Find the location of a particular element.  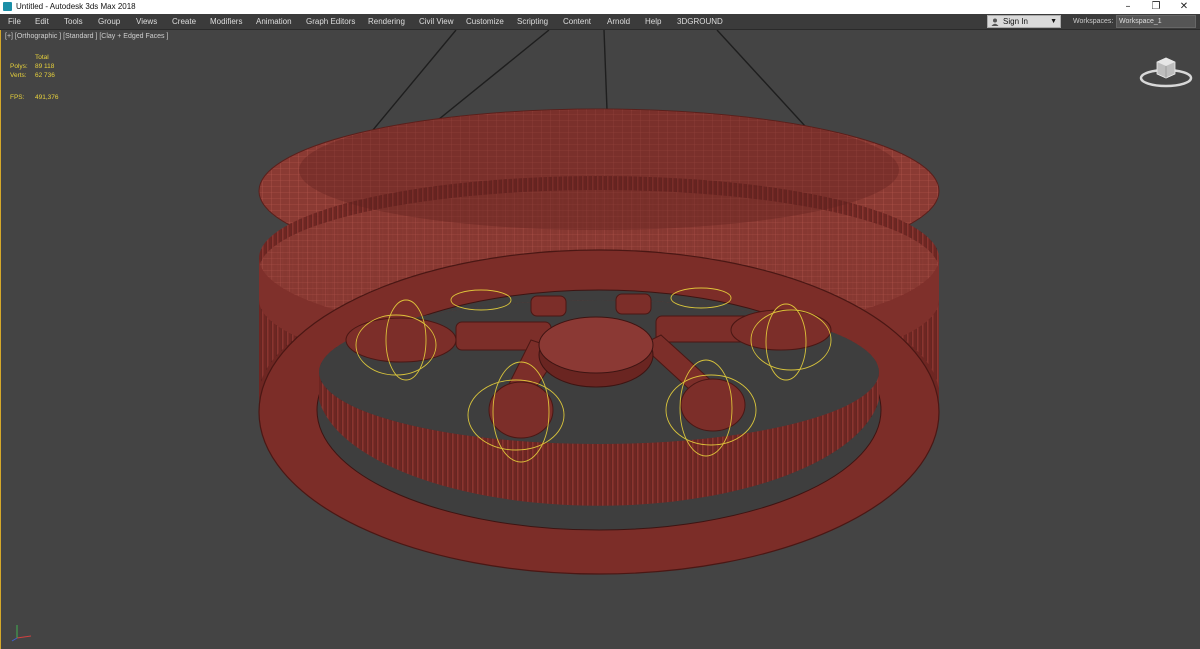

workspaces-label: Workspaces: is located at coordinates (1093, 21).